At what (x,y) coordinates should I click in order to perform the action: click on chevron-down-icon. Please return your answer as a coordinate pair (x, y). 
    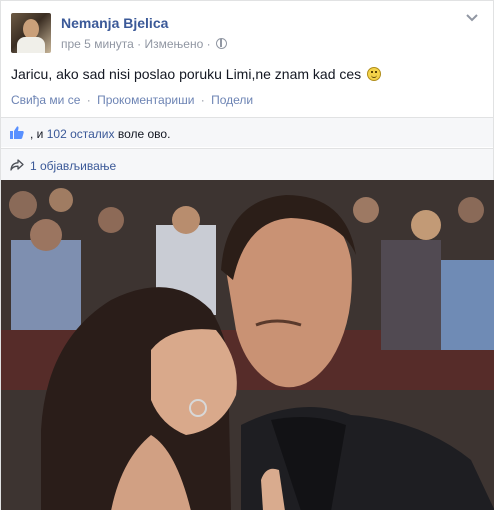
    Looking at the image, I should click on (472, 18).